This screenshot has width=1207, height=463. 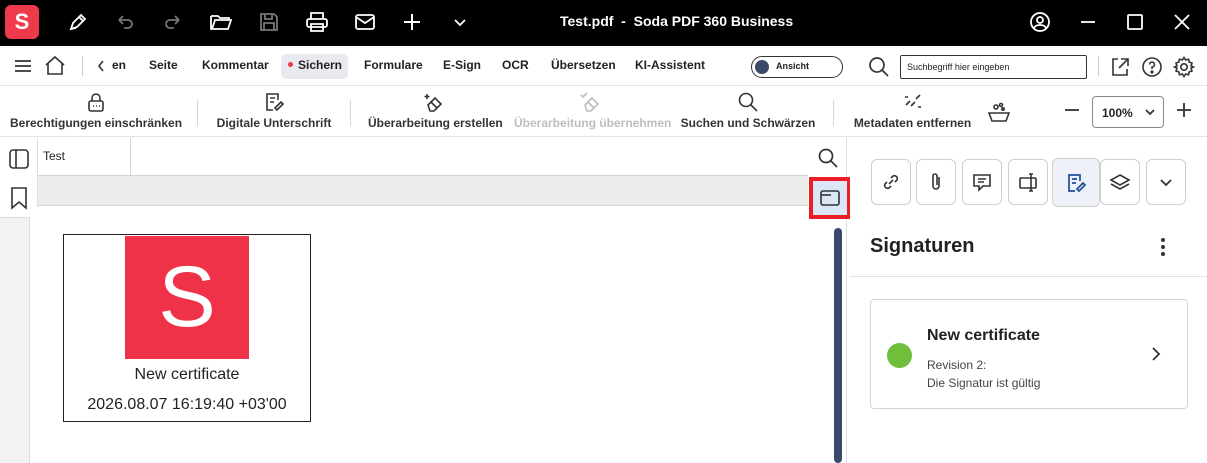 What do you see at coordinates (96, 112) in the screenshot?
I see `restrict-permissions-button: Berechtigungen einschränken` at bounding box center [96, 112].